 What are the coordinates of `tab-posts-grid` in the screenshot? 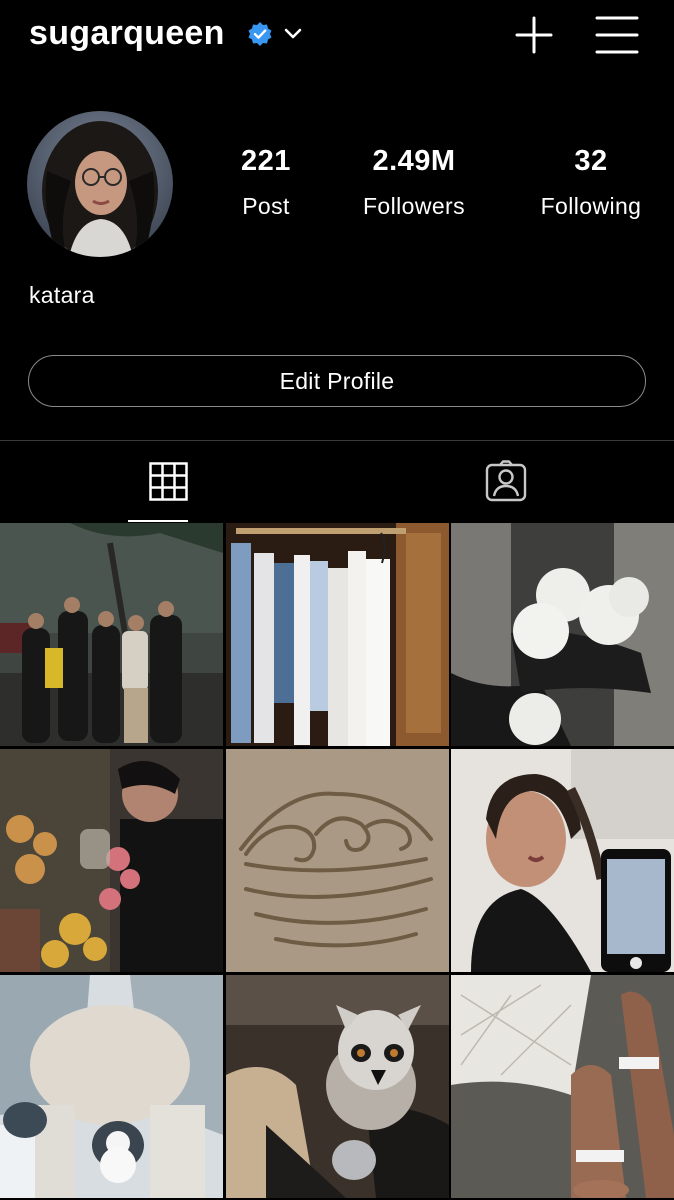 It's located at (168, 482).